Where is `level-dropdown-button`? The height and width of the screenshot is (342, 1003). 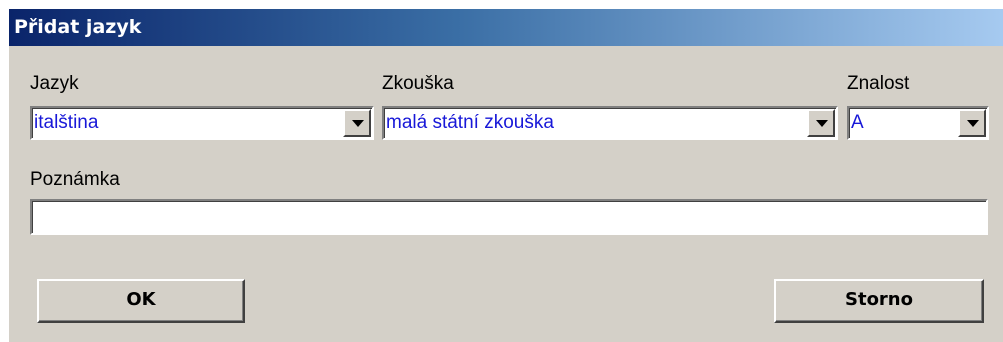
level-dropdown-button is located at coordinates (972, 123).